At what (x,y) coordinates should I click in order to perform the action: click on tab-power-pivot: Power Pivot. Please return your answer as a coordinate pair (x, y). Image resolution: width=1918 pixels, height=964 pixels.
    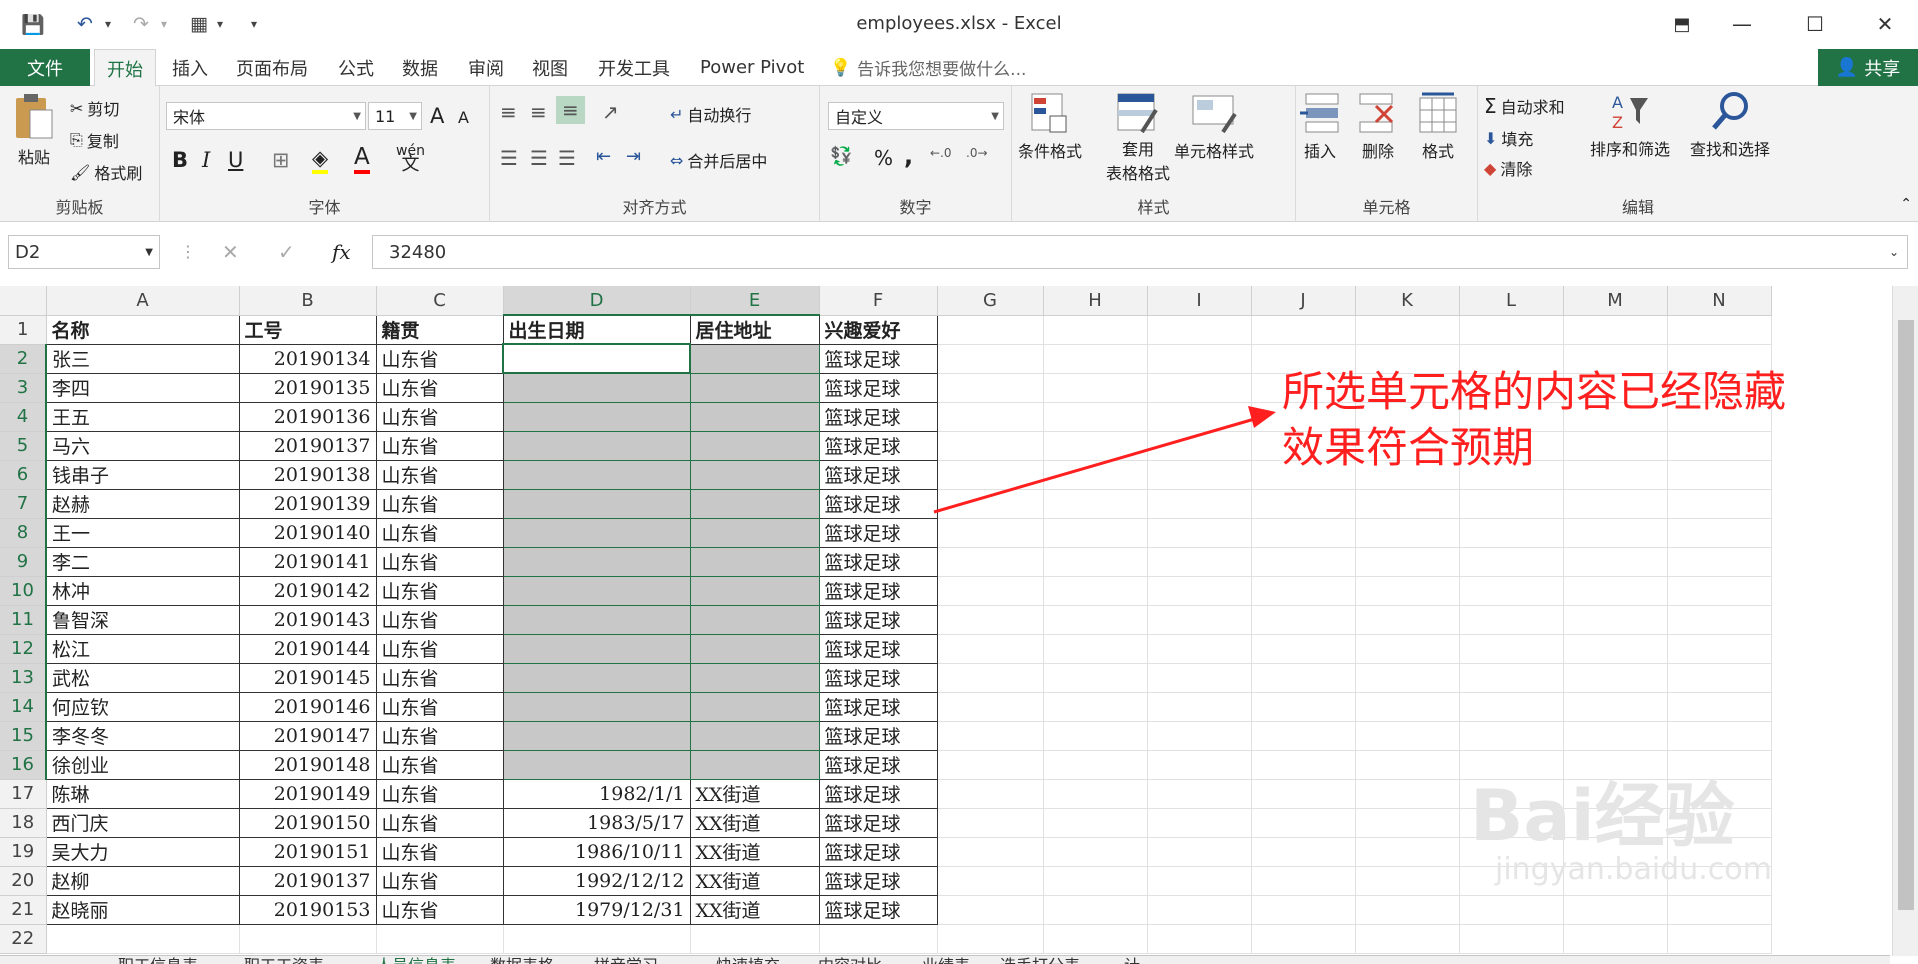
    Looking at the image, I should click on (752, 67).